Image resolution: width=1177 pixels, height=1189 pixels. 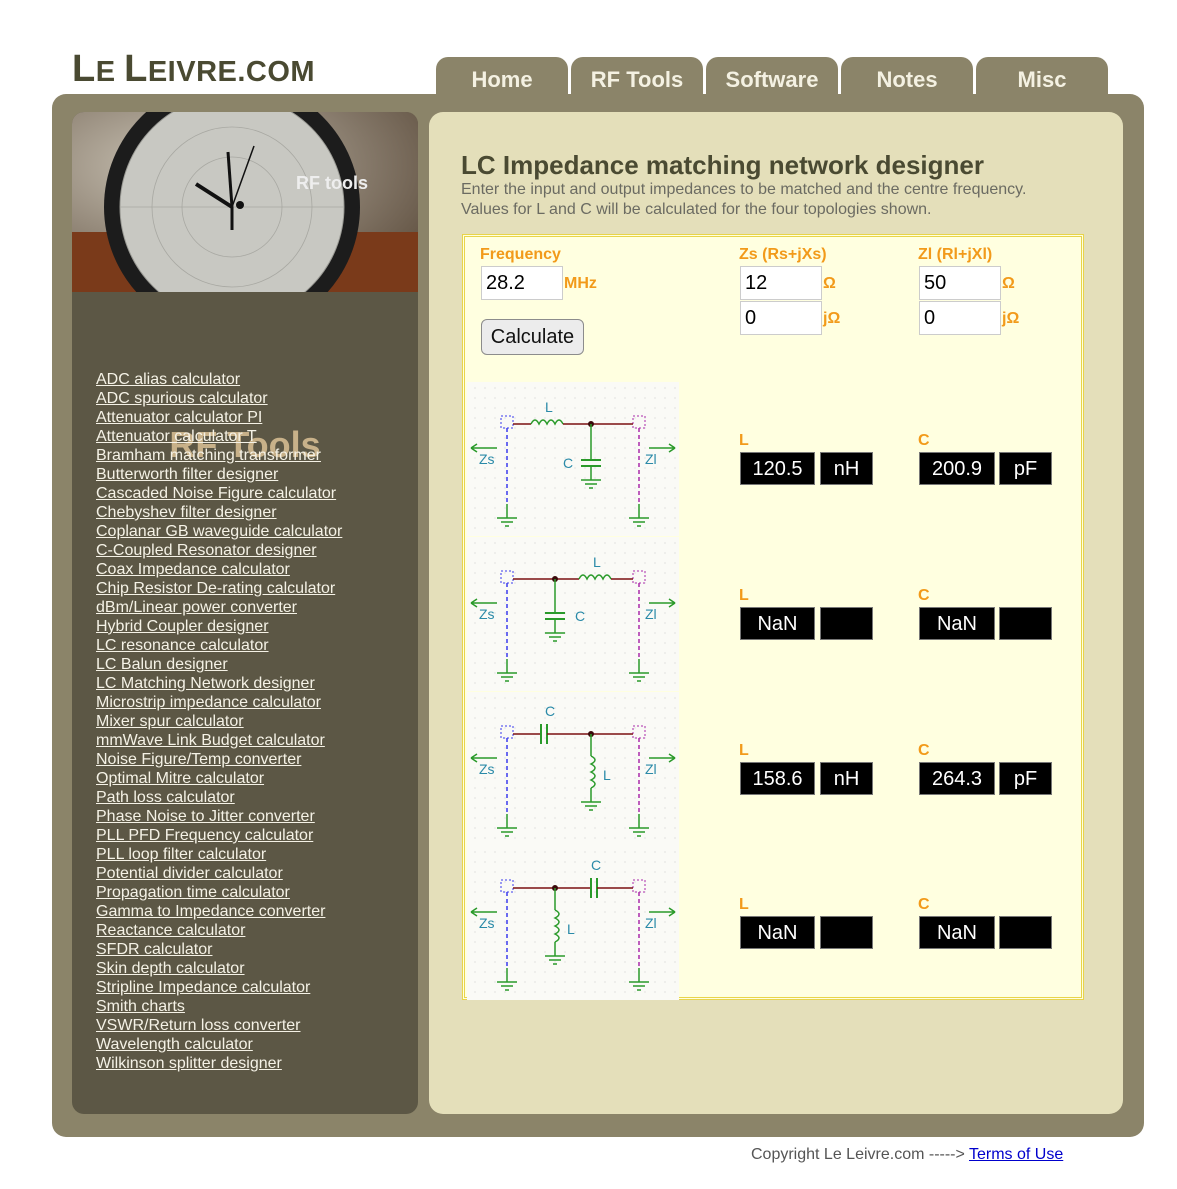 What do you see at coordinates (170, 930) in the screenshot?
I see `sidebar-link: Reactance calculator` at bounding box center [170, 930].